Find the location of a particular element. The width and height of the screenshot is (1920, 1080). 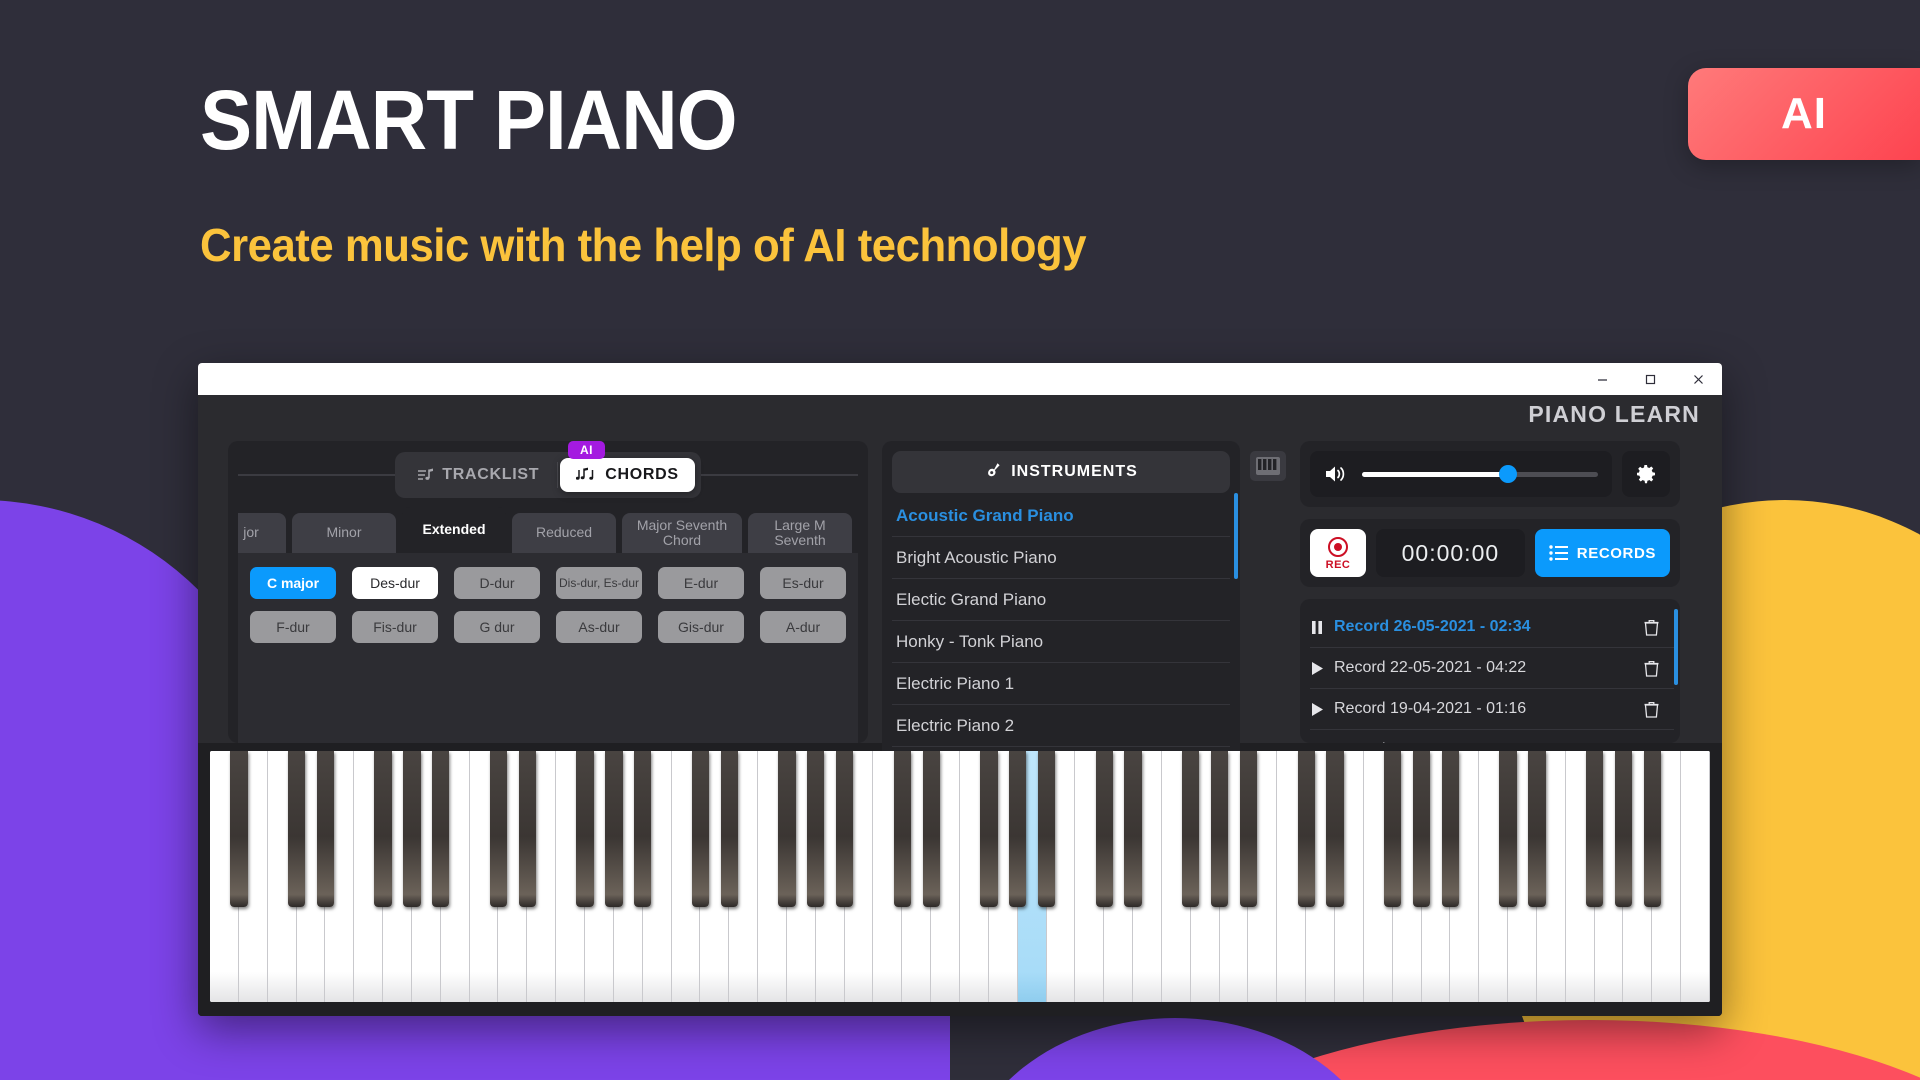

divider-left is located at coordinates (317, 475).